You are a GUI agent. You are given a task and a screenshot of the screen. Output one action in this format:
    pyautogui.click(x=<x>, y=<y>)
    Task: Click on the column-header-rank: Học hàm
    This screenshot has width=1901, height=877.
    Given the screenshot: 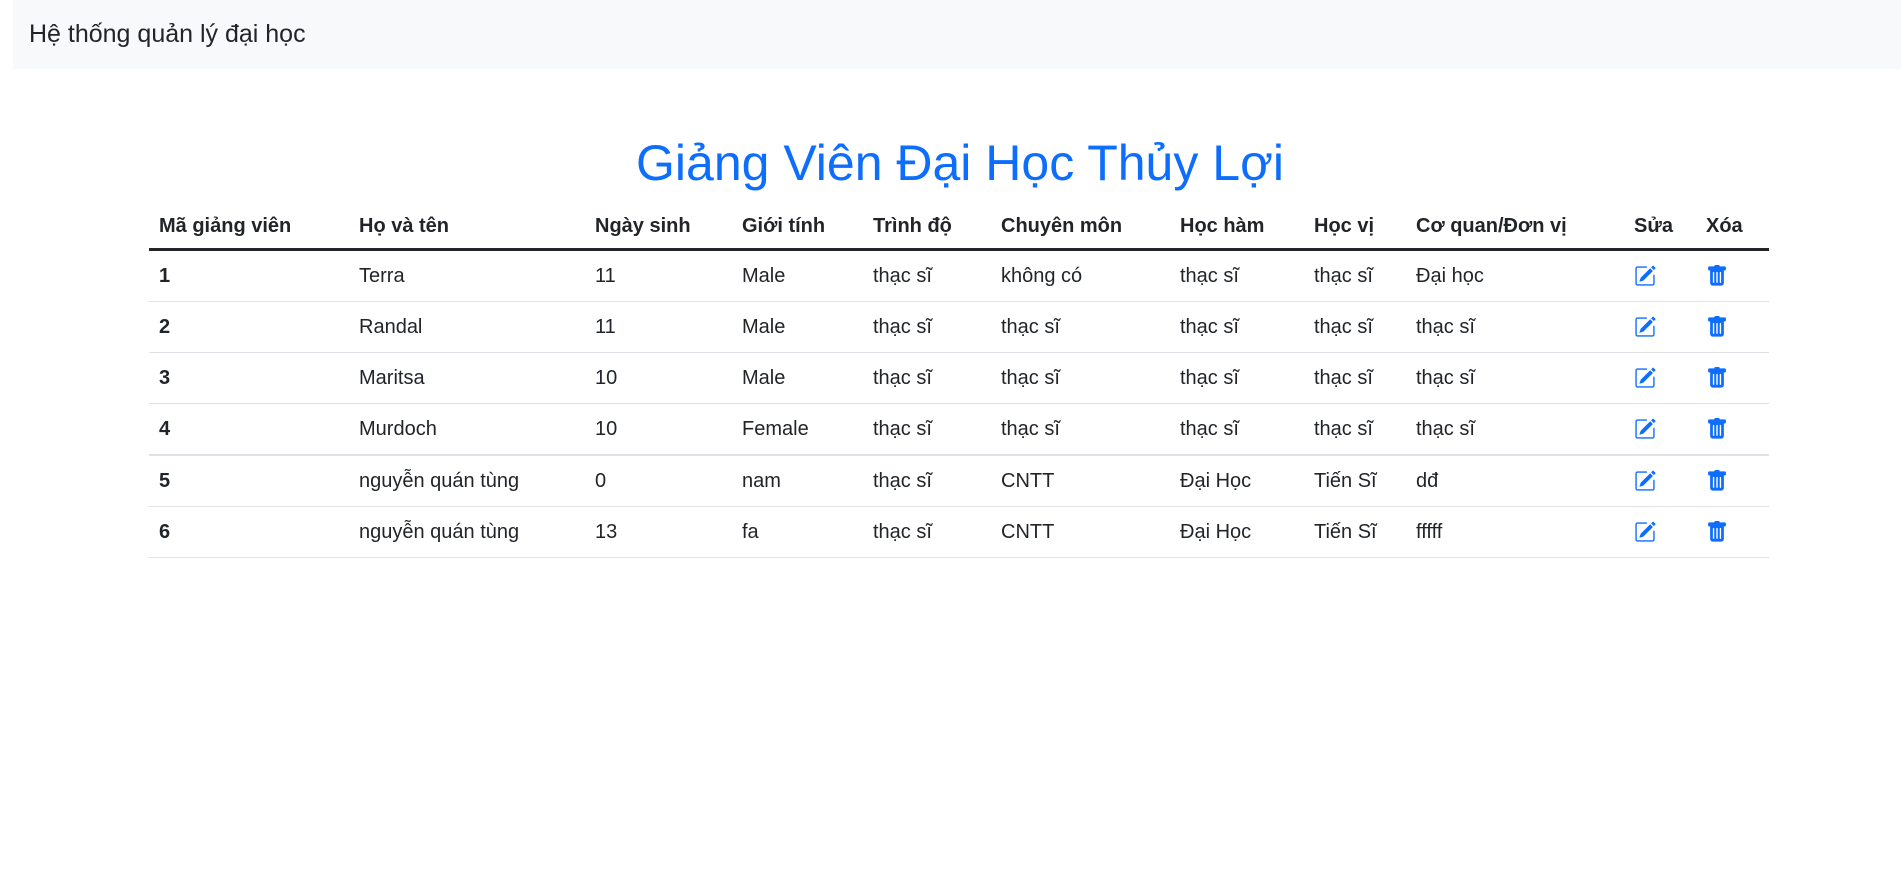 What is the action you would take?
    pyautogui.click(x=1237, y=227)
    